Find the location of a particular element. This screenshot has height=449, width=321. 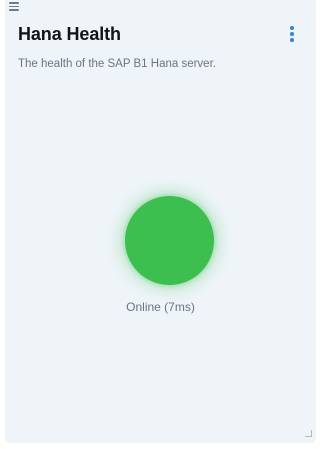

widget-title: Hana Health is located at coordinates (69, 34).